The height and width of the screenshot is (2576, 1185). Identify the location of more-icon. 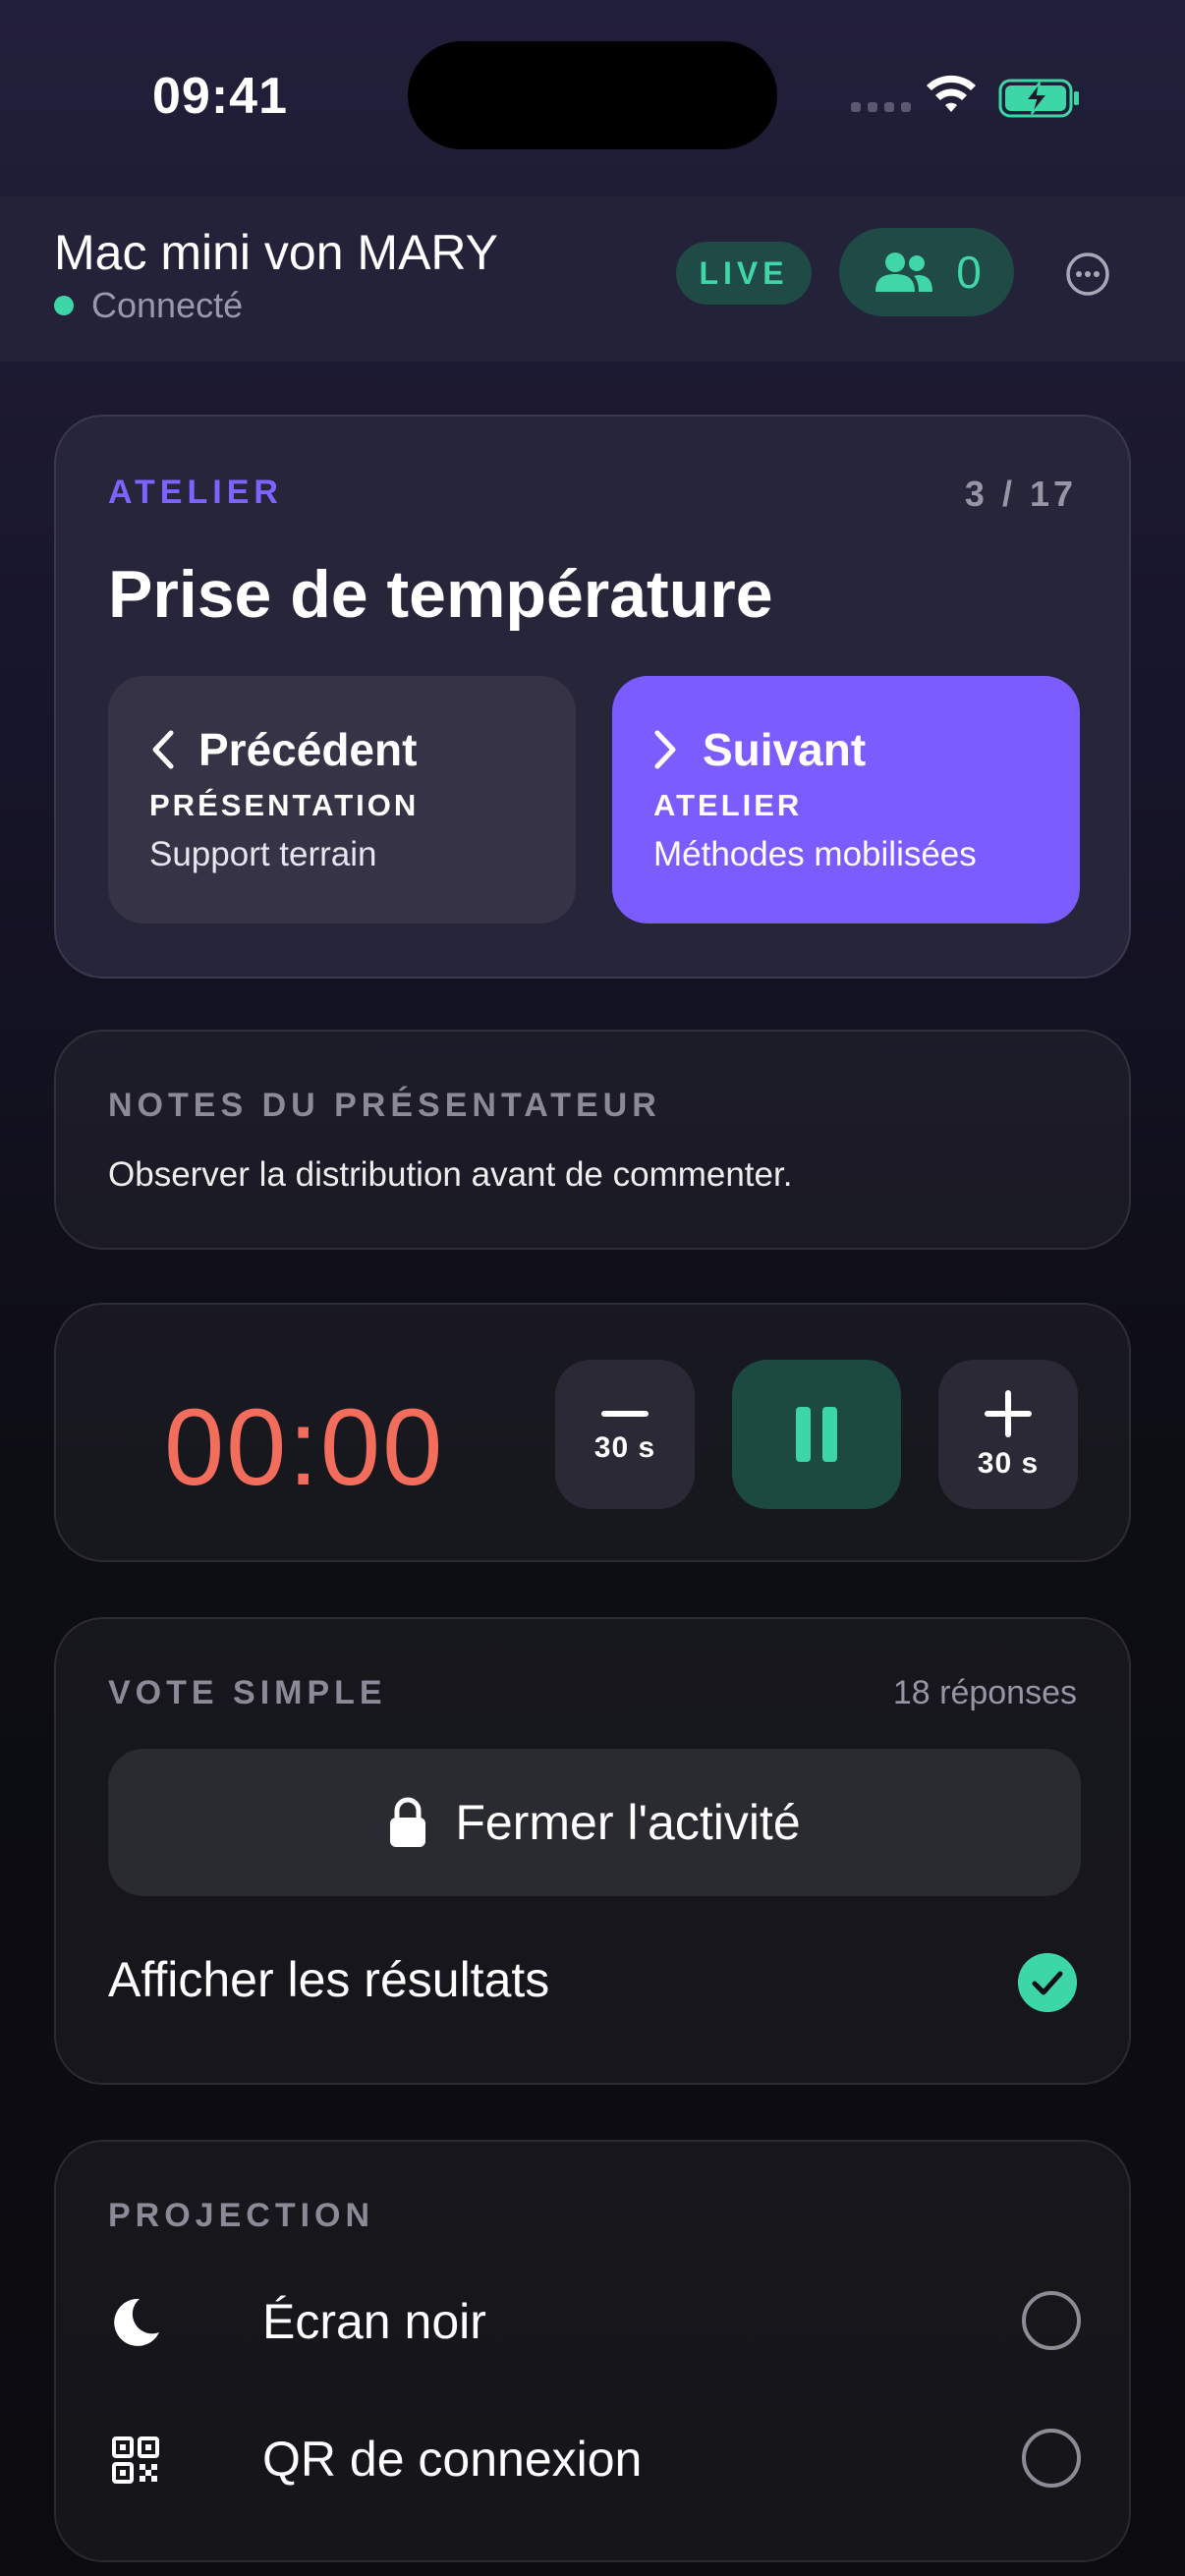
(1088, 274).